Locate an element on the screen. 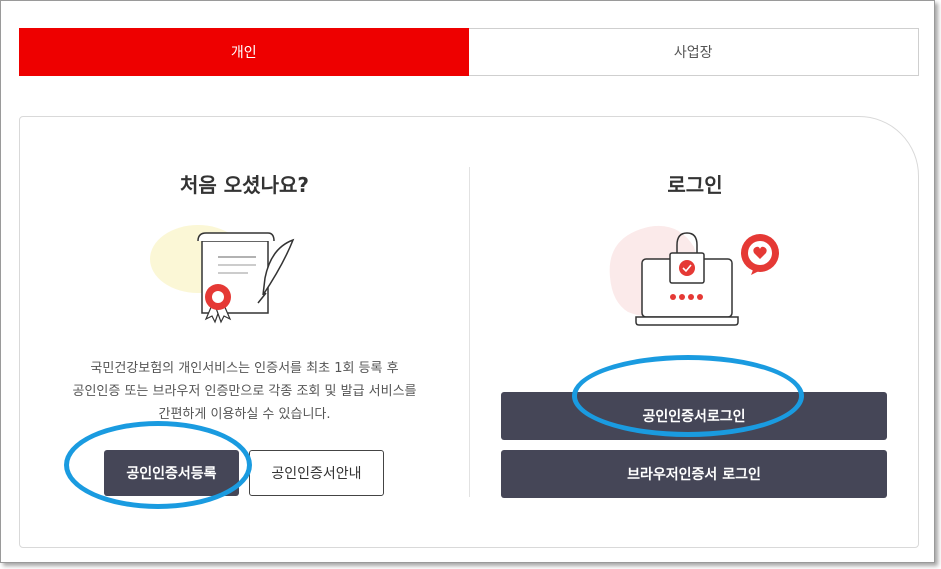 The height and width of the screenshot is (569, 941). certificate-guide-button: 공인인증서안내 is located at coordinates (316, 473).